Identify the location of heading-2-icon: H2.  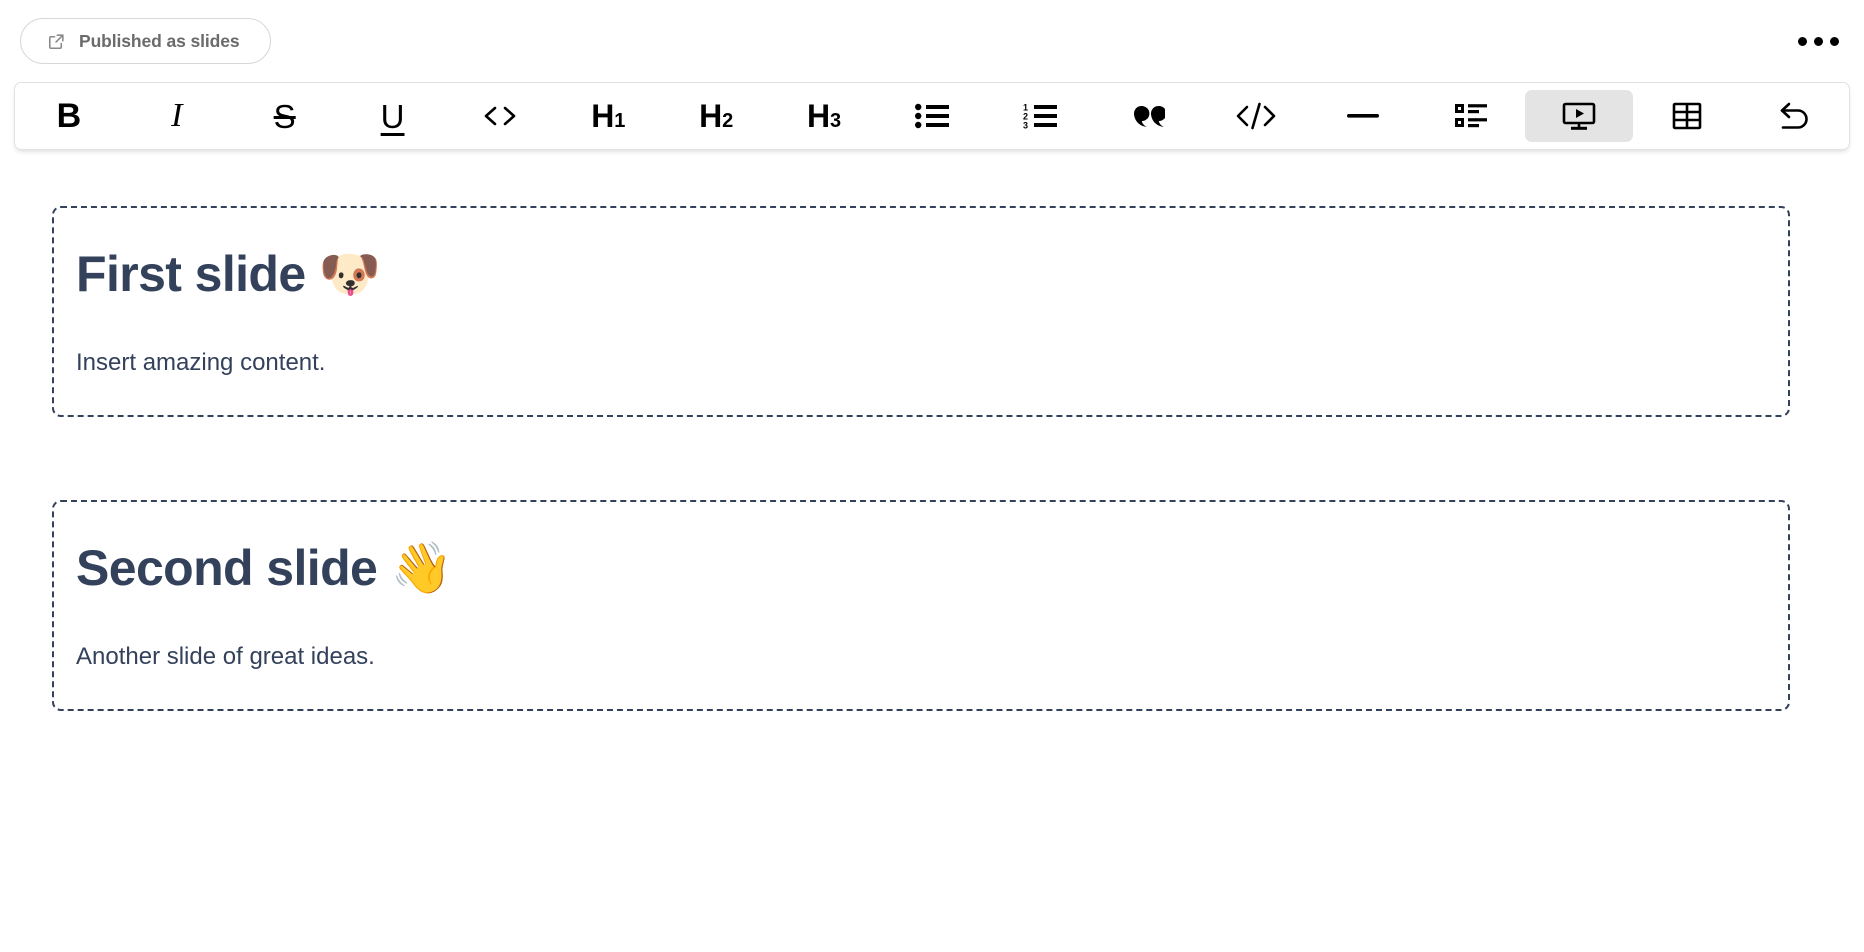
(716, 116).